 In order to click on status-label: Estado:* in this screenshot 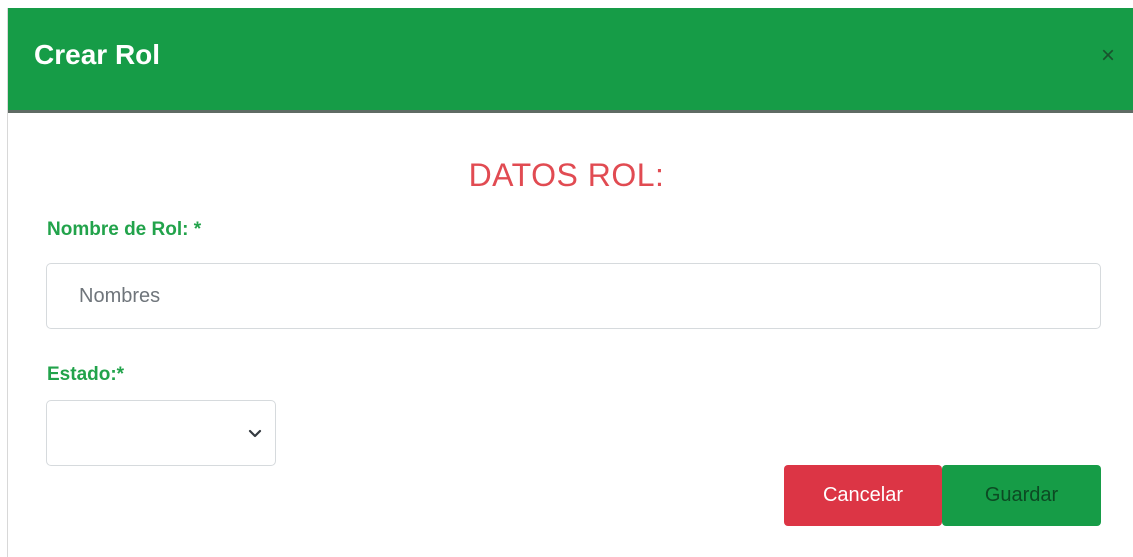, I will do `click(86, 374)`.